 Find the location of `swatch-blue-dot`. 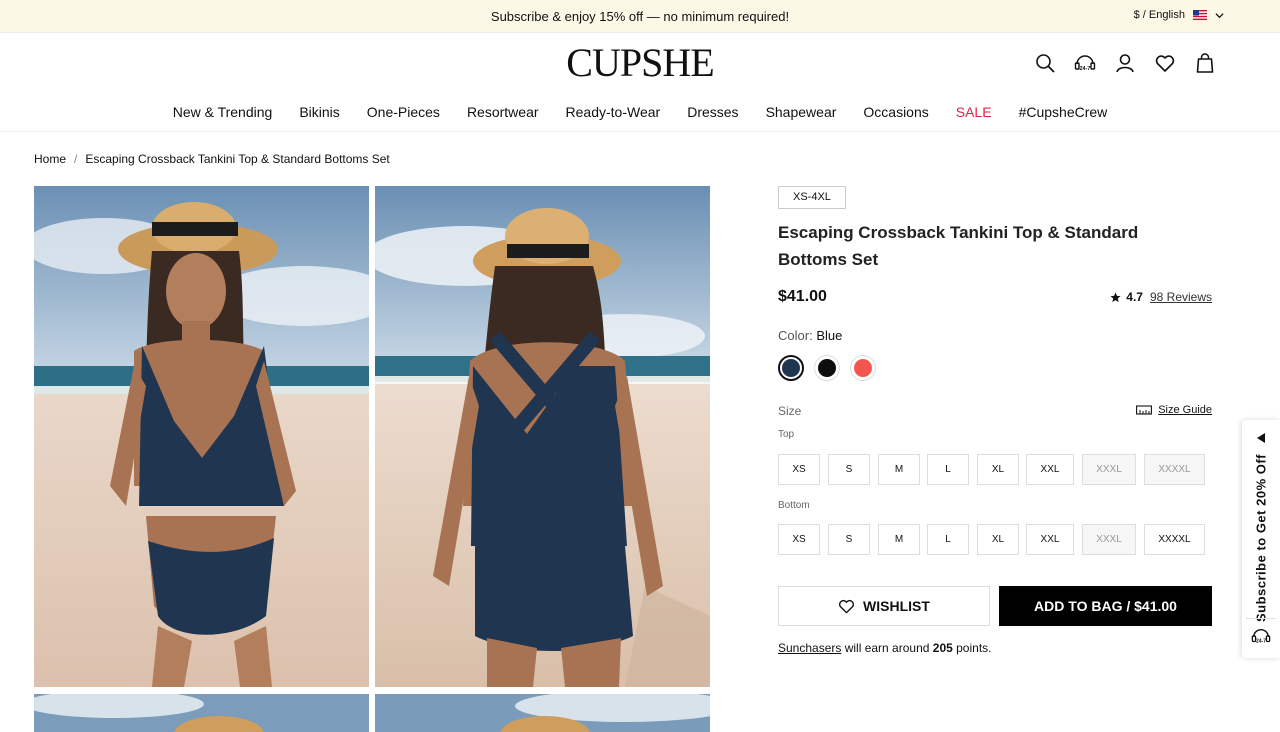

swatch-blue-dot is located at coordinates (791, 368).